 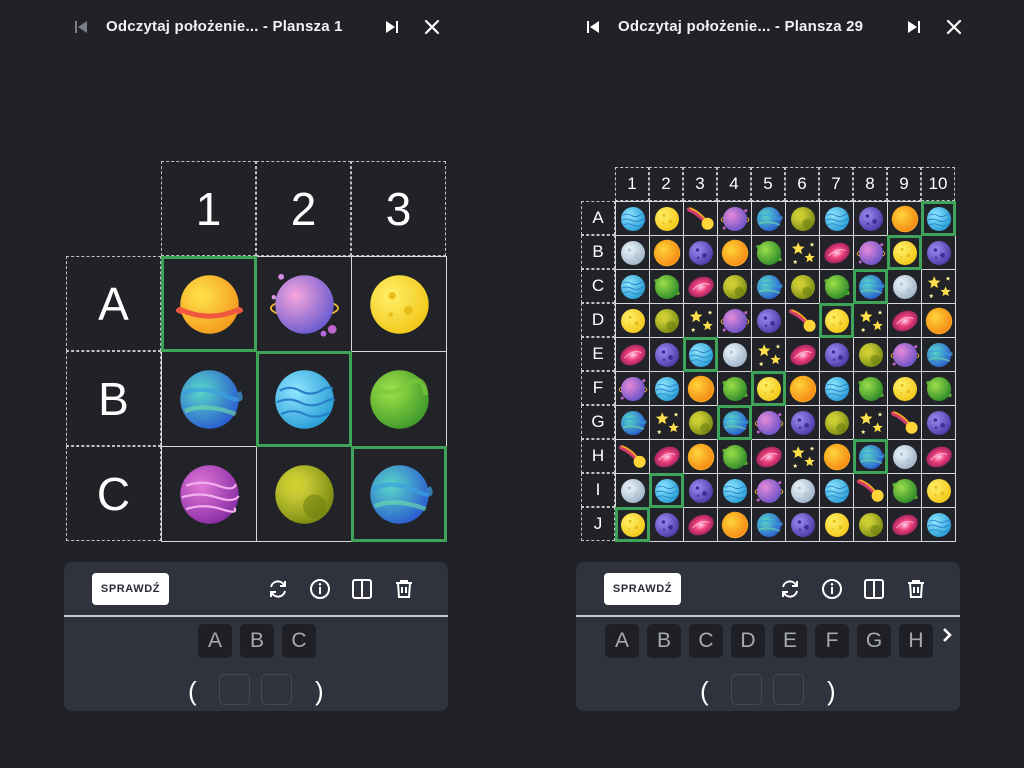 What do you see at coordinates (734, 422) in the screenshot?
I see `grid-cell-g4` at bounding box center [734, 422].